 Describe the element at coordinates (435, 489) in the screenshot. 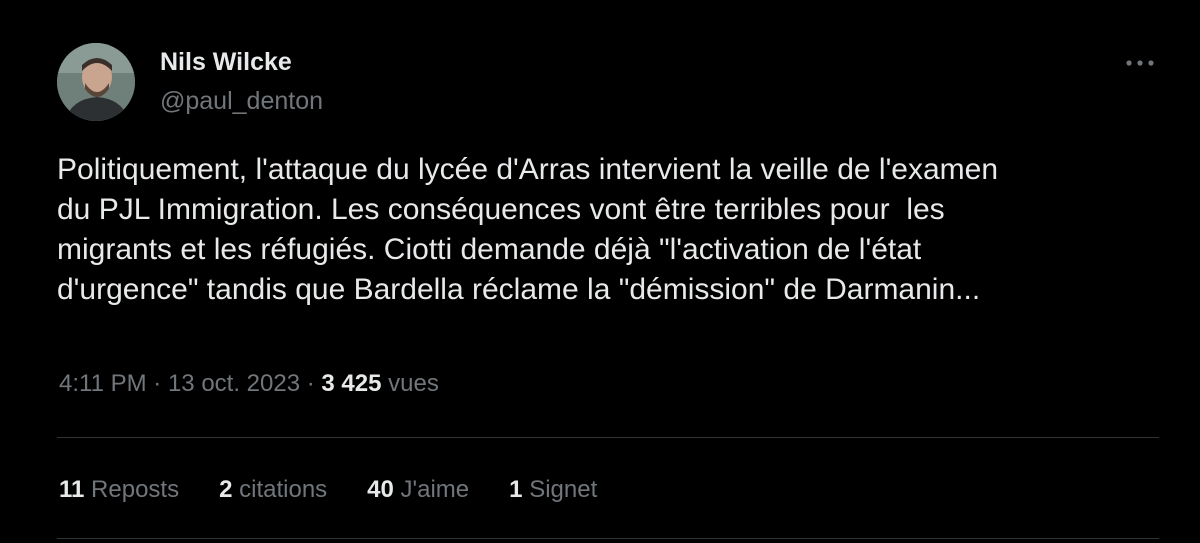

I see `stat-label: J'aime` at that location.